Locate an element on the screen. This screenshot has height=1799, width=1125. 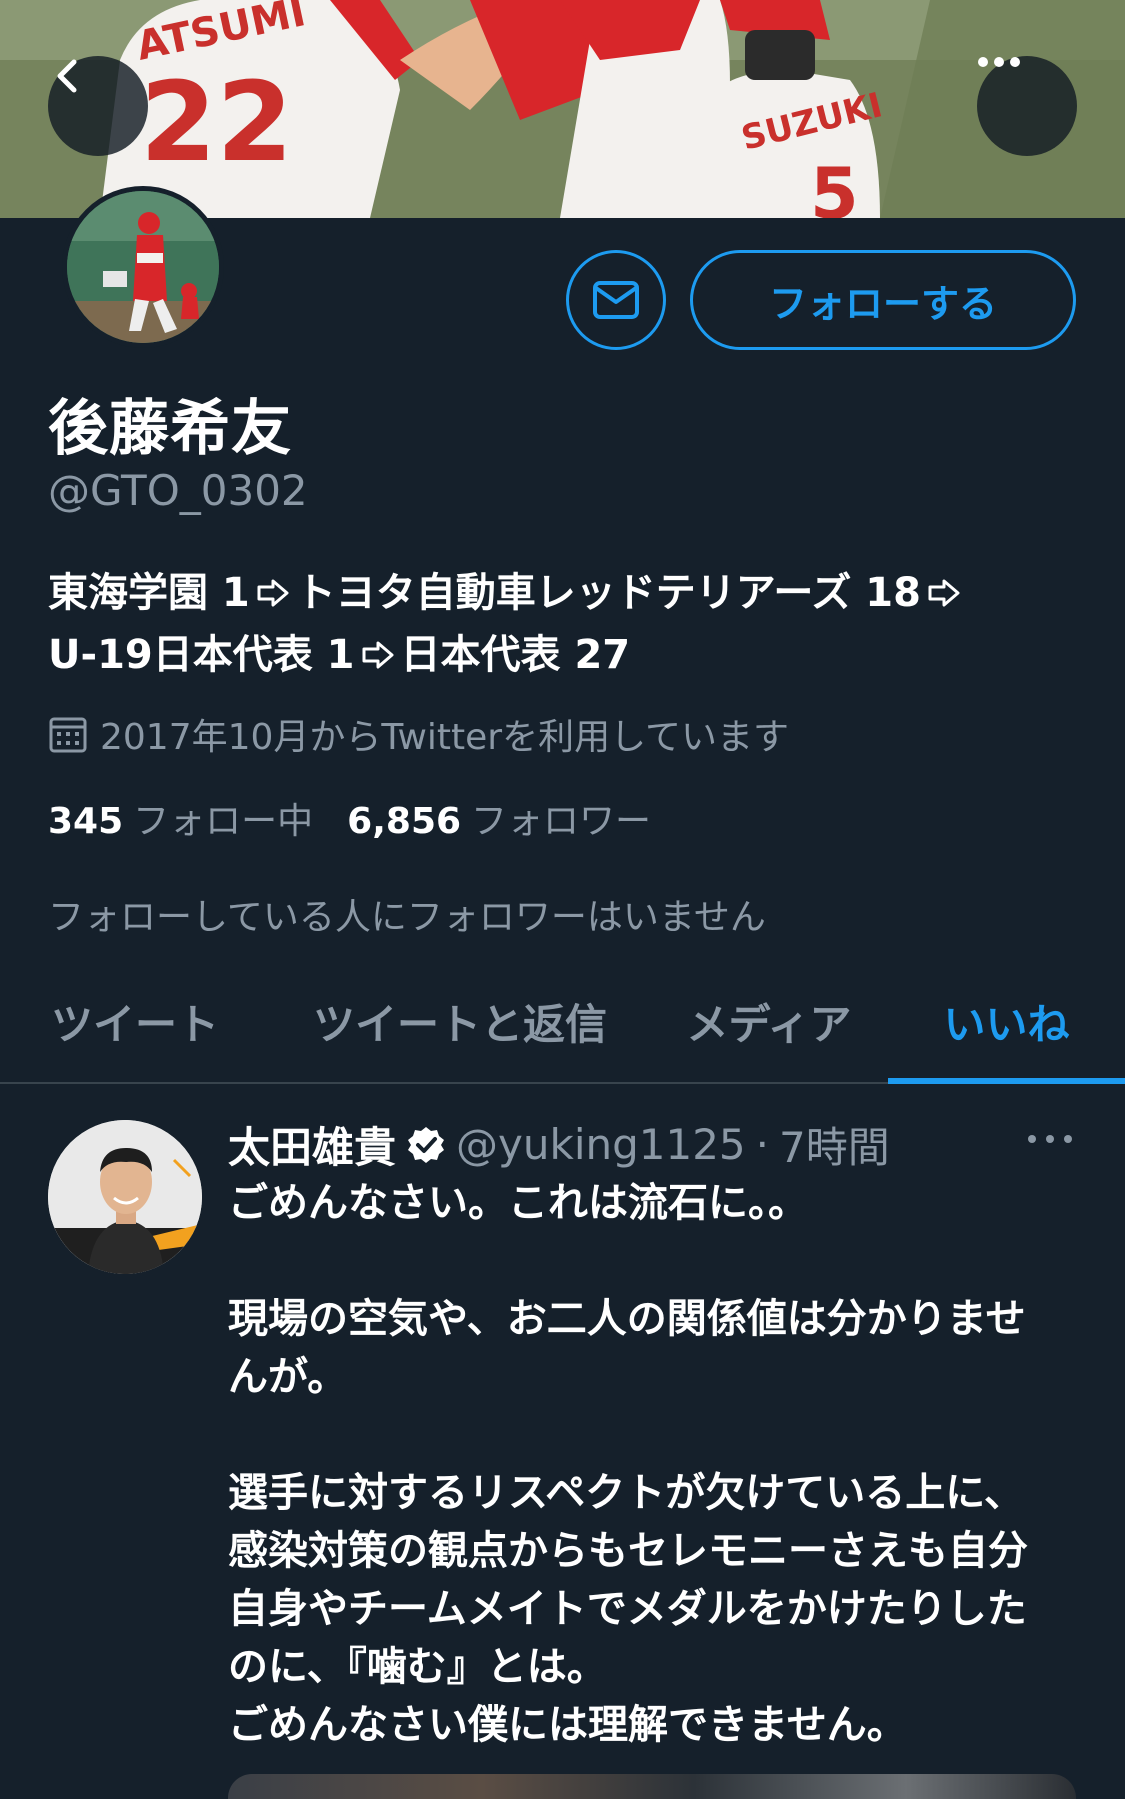
followers-label: フォロワー is located at coordinates (561, 821).